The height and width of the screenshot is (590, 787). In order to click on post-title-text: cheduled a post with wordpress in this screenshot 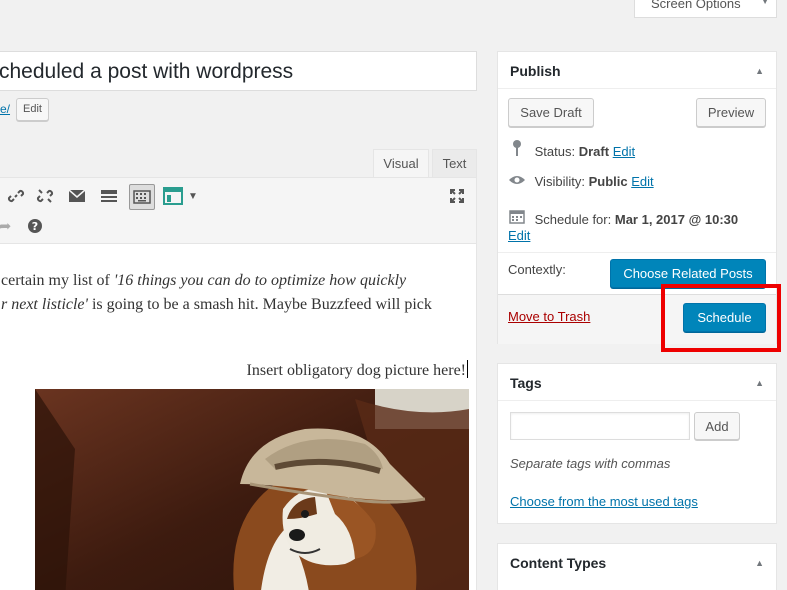, I will do `click(147, 71)`.